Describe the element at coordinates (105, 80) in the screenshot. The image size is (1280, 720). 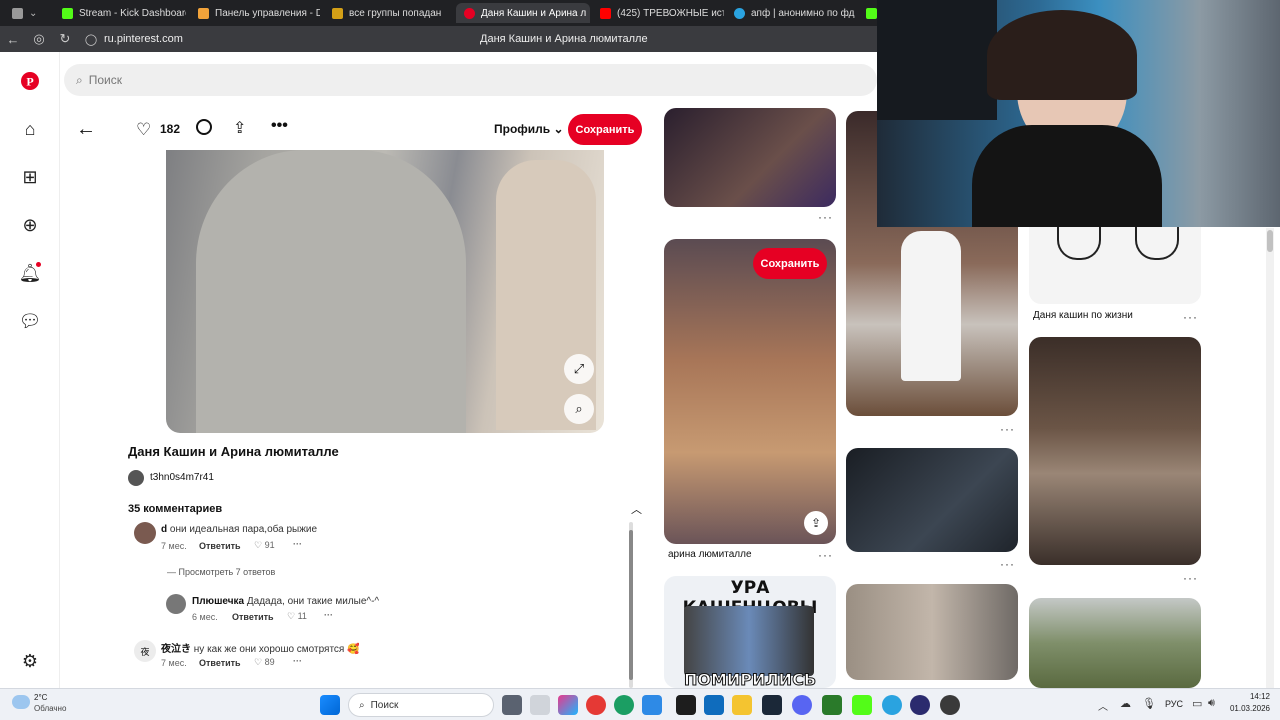
I see `search-input: Поиск` at that location.